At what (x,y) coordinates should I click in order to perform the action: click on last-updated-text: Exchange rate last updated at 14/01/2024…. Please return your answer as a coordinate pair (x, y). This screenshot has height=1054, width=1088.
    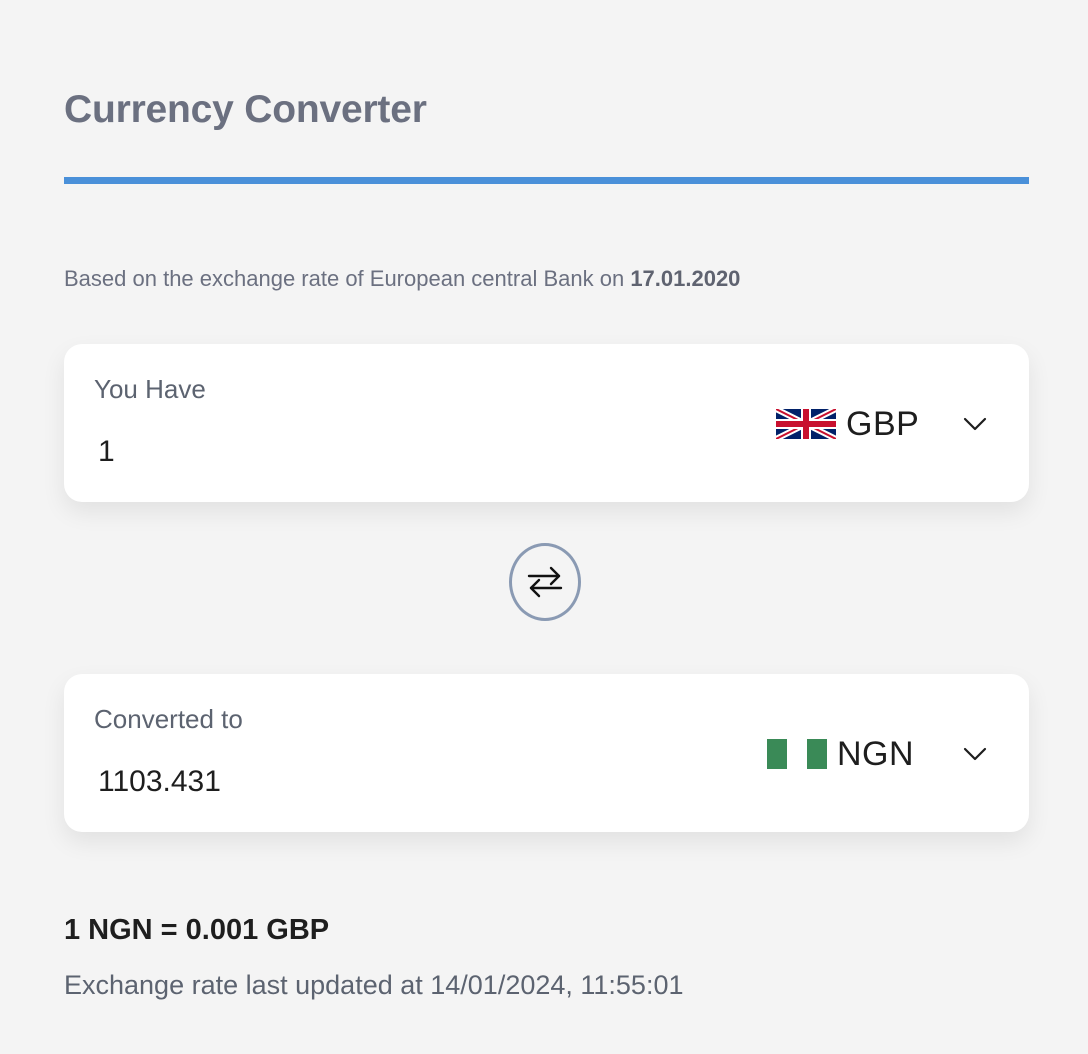
    Looking at the image, I should click on (374, 985).